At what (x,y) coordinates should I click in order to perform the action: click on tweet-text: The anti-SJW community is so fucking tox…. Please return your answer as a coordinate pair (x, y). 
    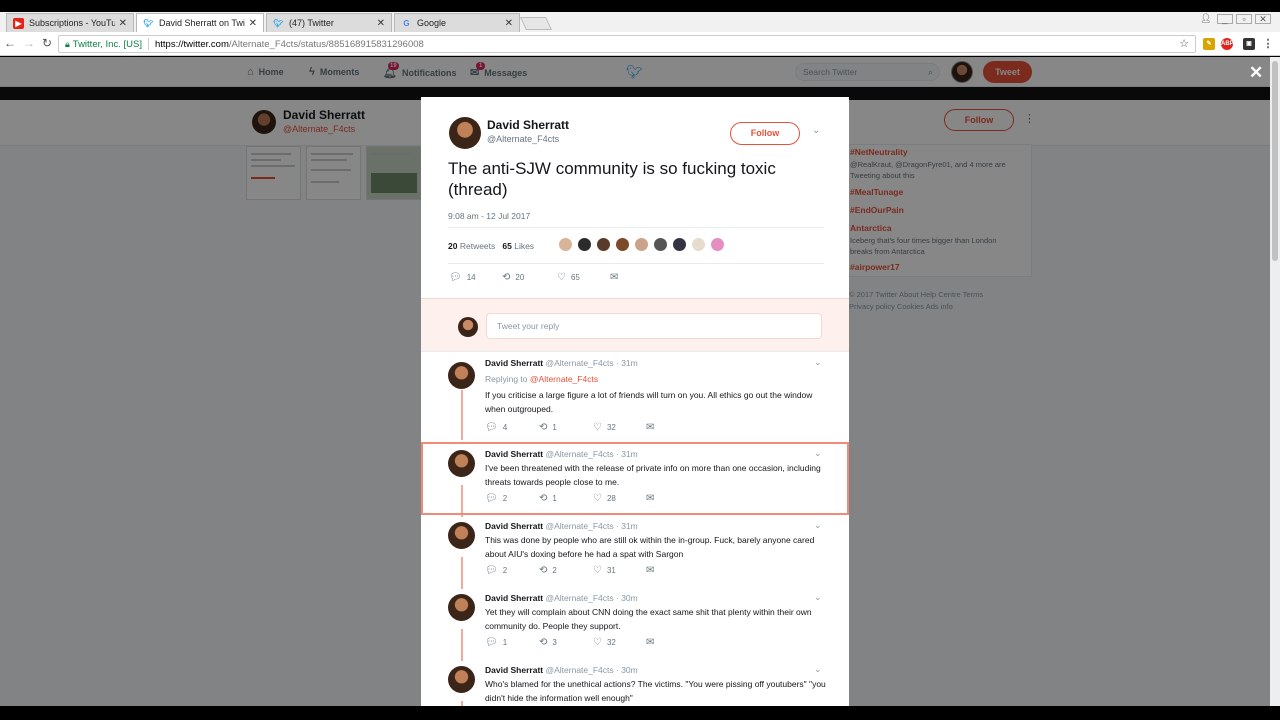
    Looking at the image, I should click on (612, 179).